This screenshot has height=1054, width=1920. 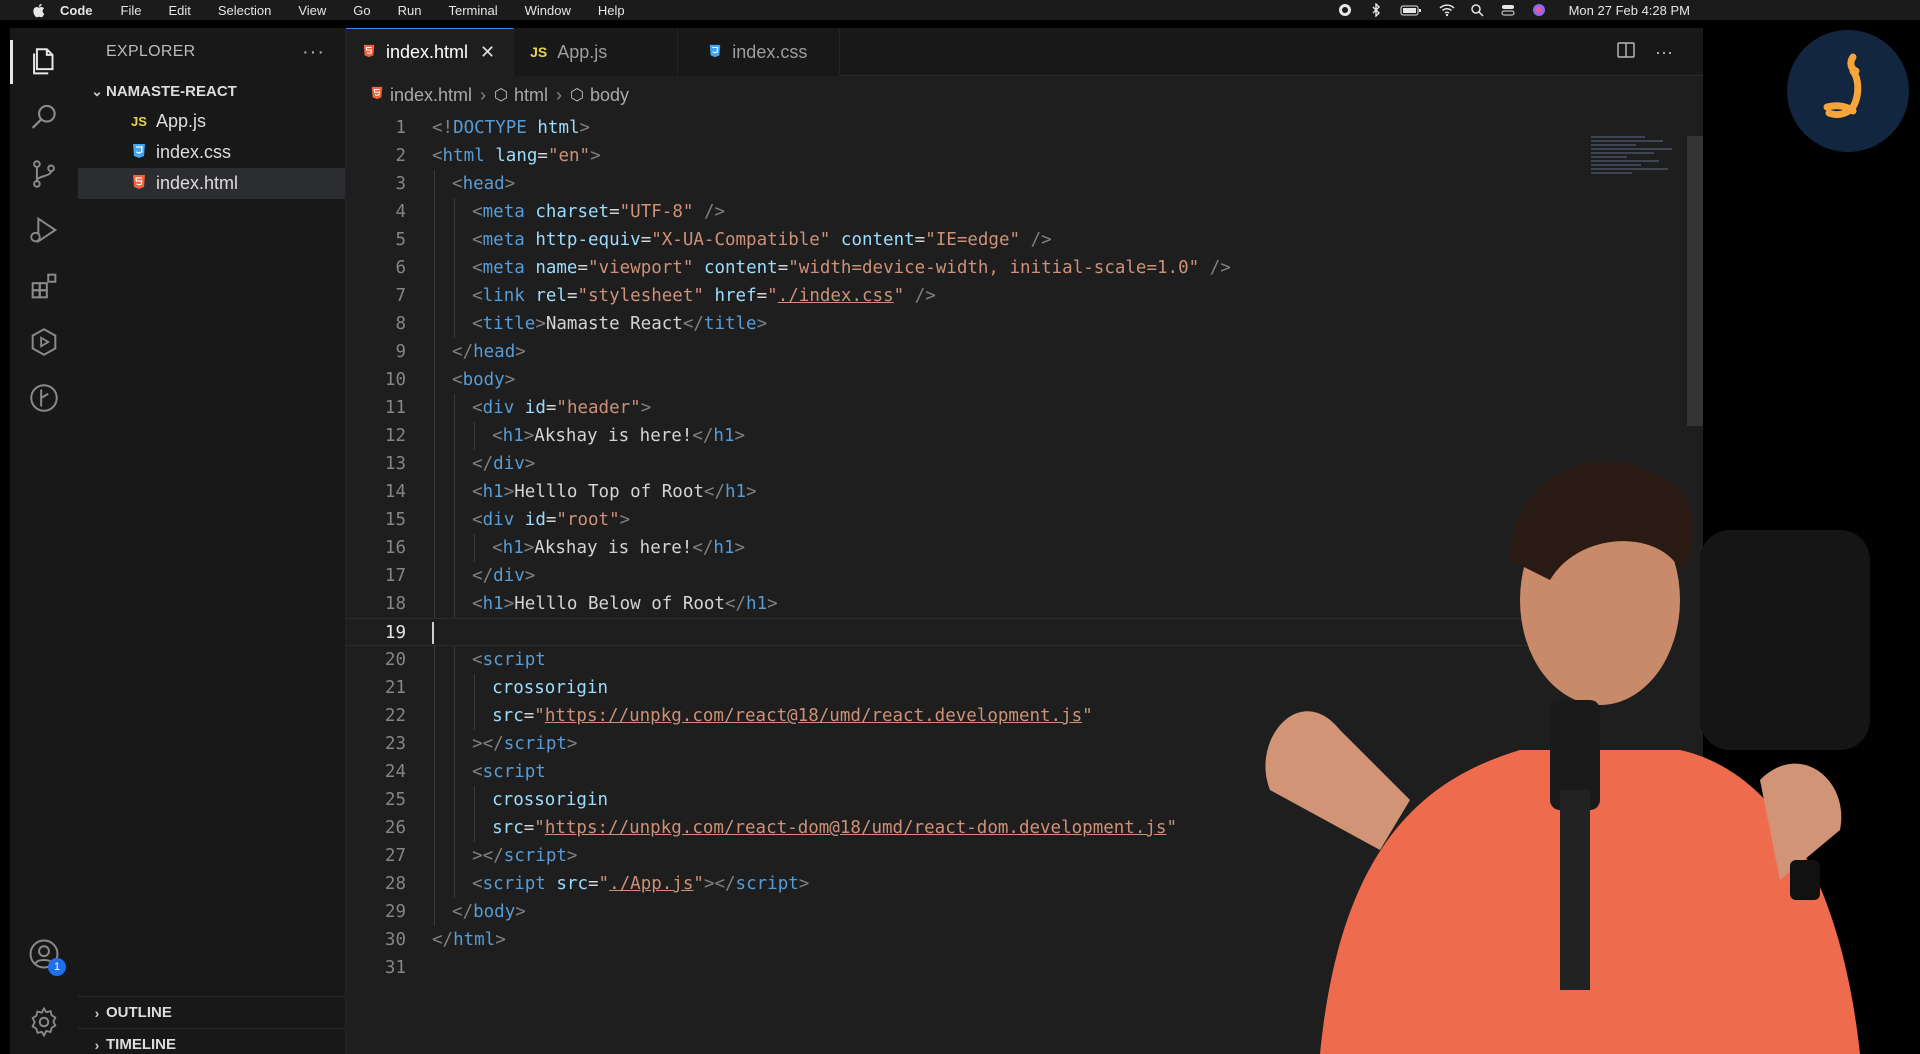 What do you see at coordinates (361, 10) in the screenshot?
I see `menu-go: Go` at bounding box center [361, 10].